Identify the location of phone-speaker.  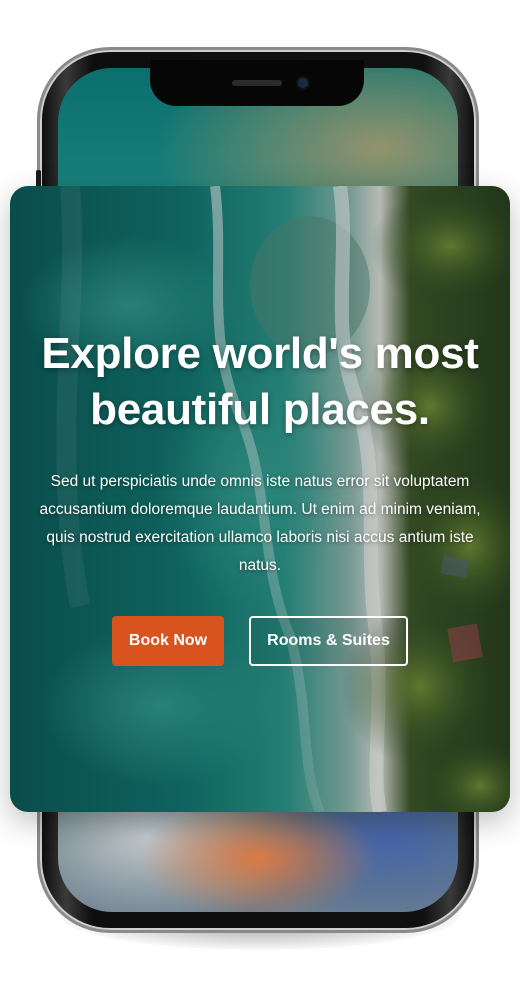
(257, 83).